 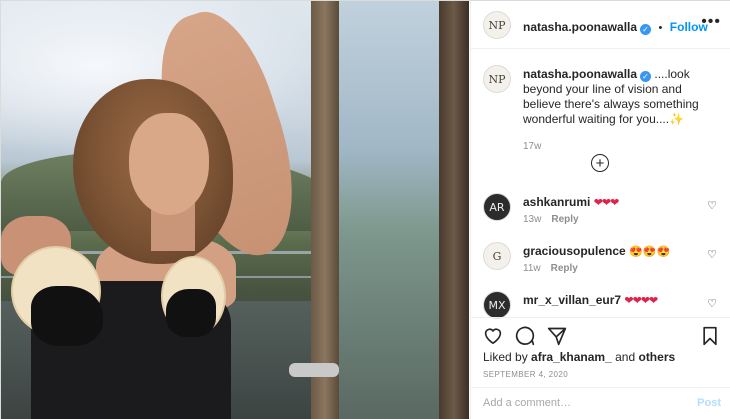 I want to click on liked-and: and, so click(x=625, y=357).